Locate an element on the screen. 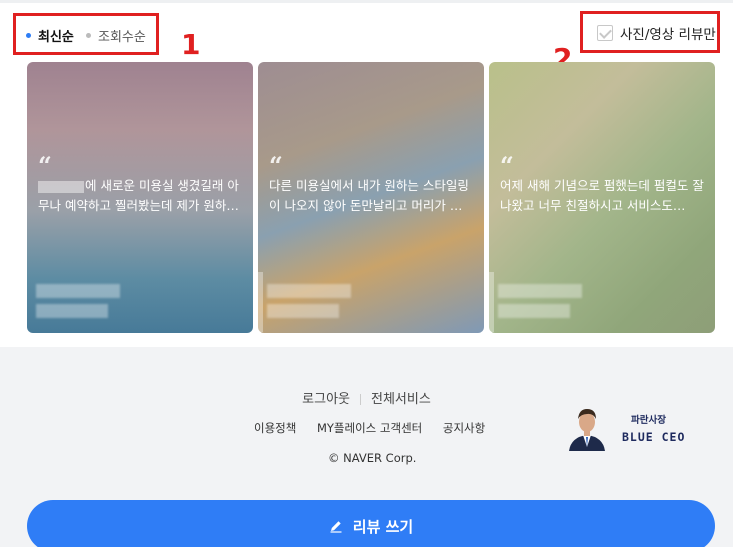  sort-latest-label: 최신순 is located at coordinates (56, 37).